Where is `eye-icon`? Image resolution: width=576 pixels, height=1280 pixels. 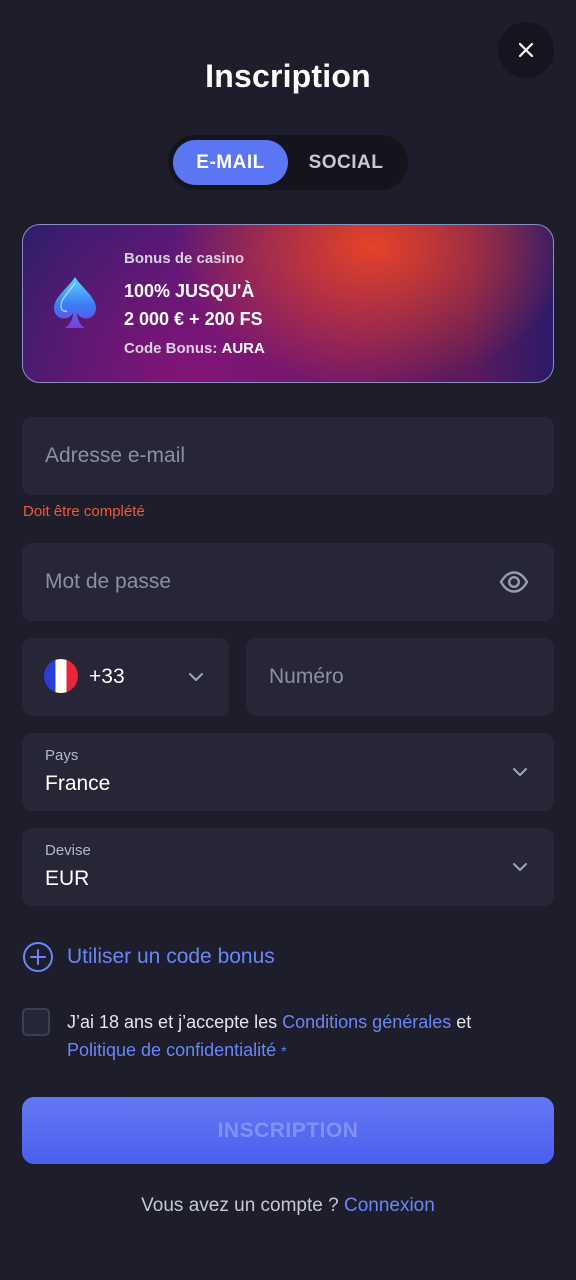 eye-icon is located at coordinates (514, 582).